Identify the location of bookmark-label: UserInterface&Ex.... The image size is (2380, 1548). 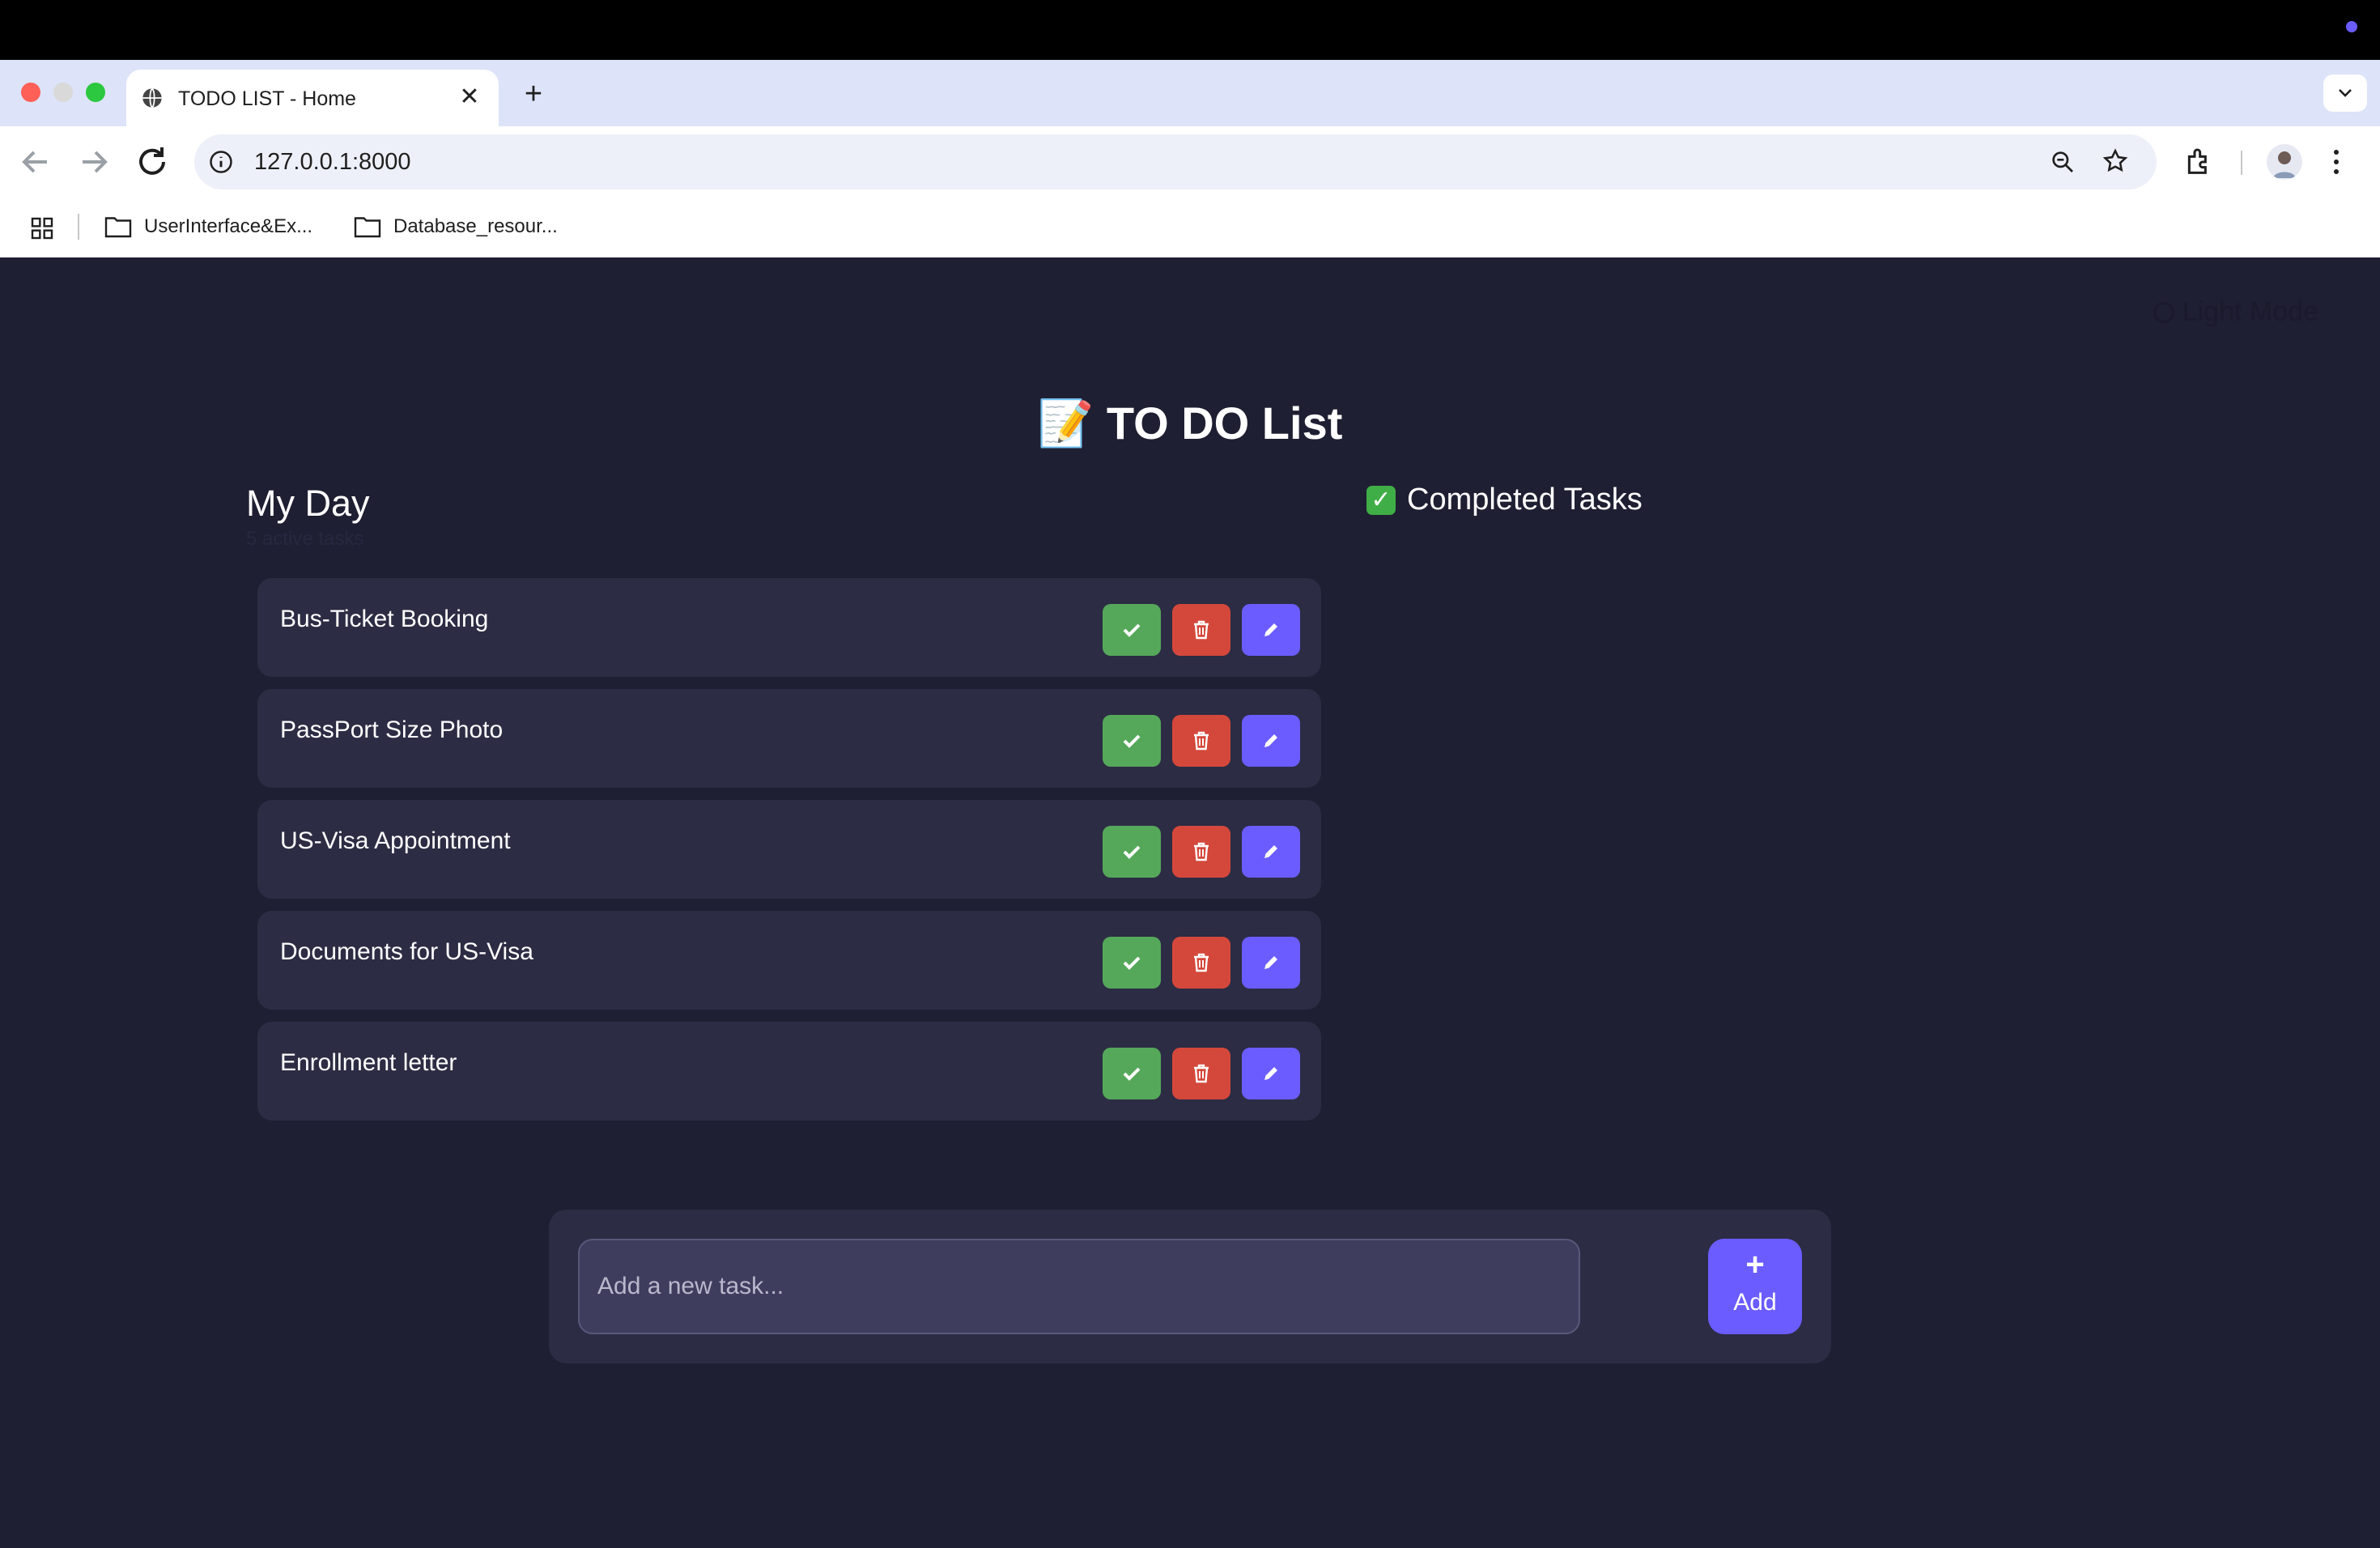
(228, 226).